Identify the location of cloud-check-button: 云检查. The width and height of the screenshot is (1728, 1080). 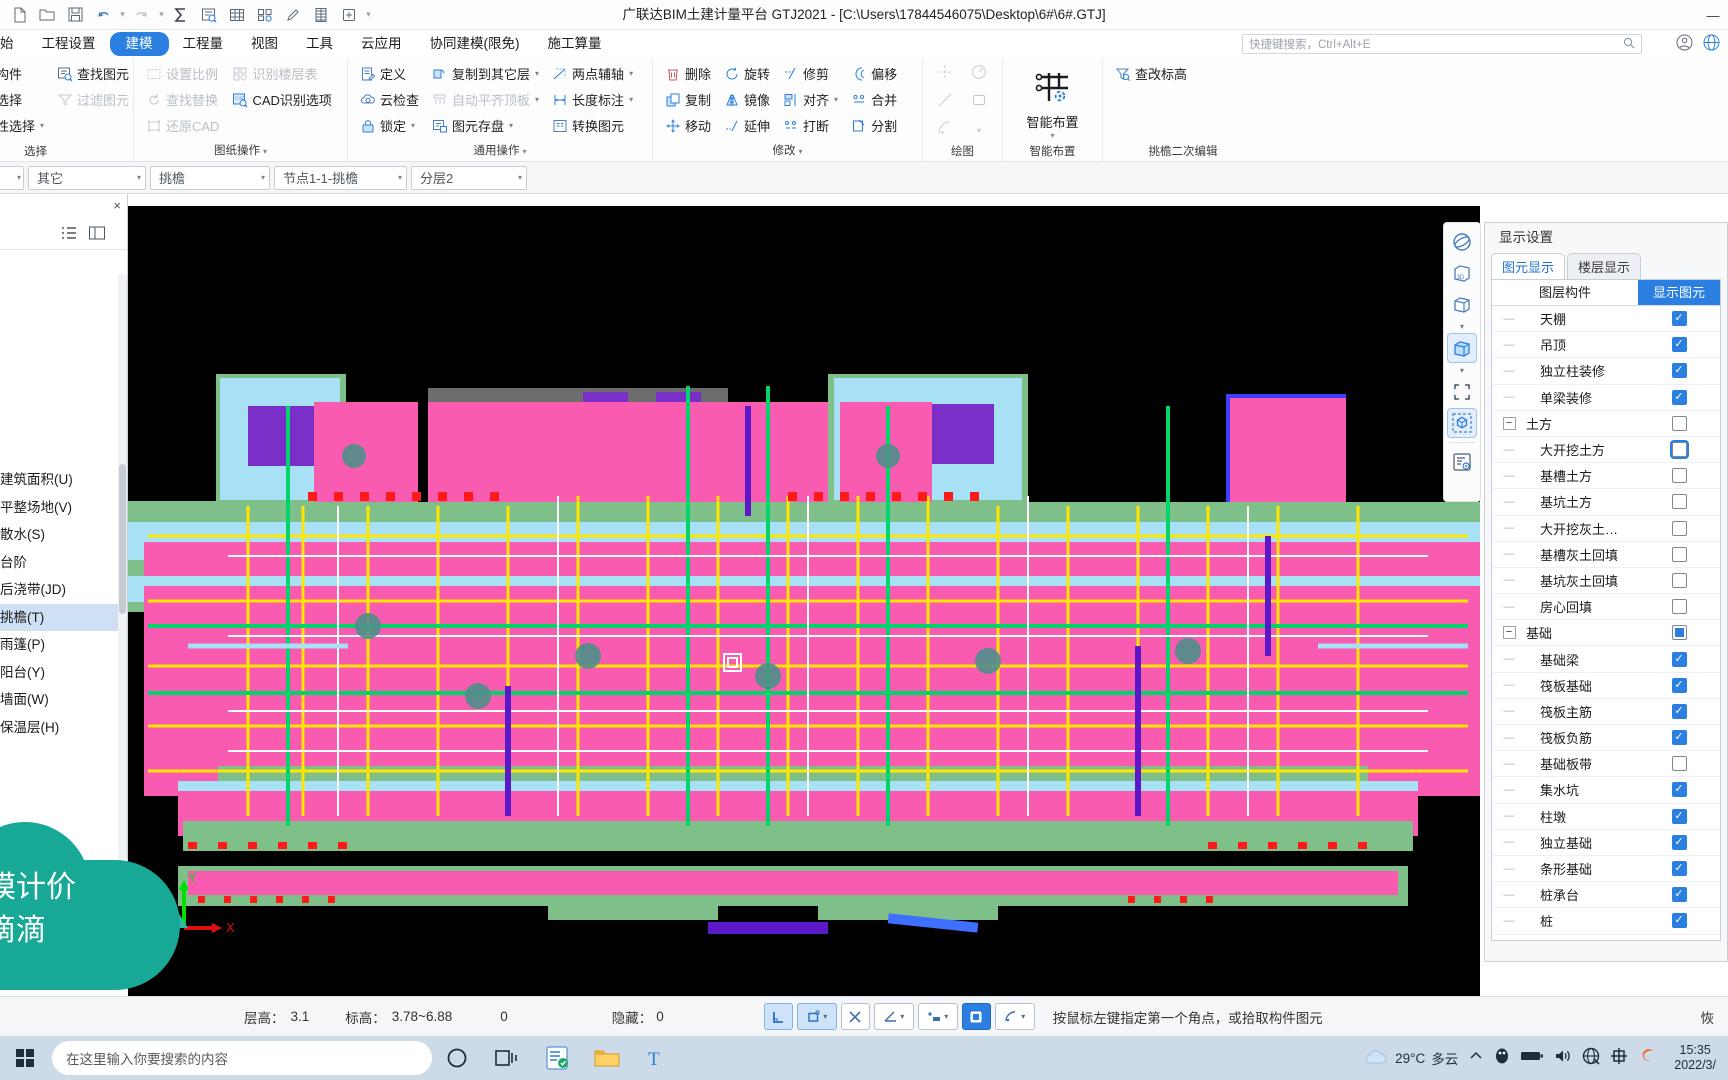
(389, 99).